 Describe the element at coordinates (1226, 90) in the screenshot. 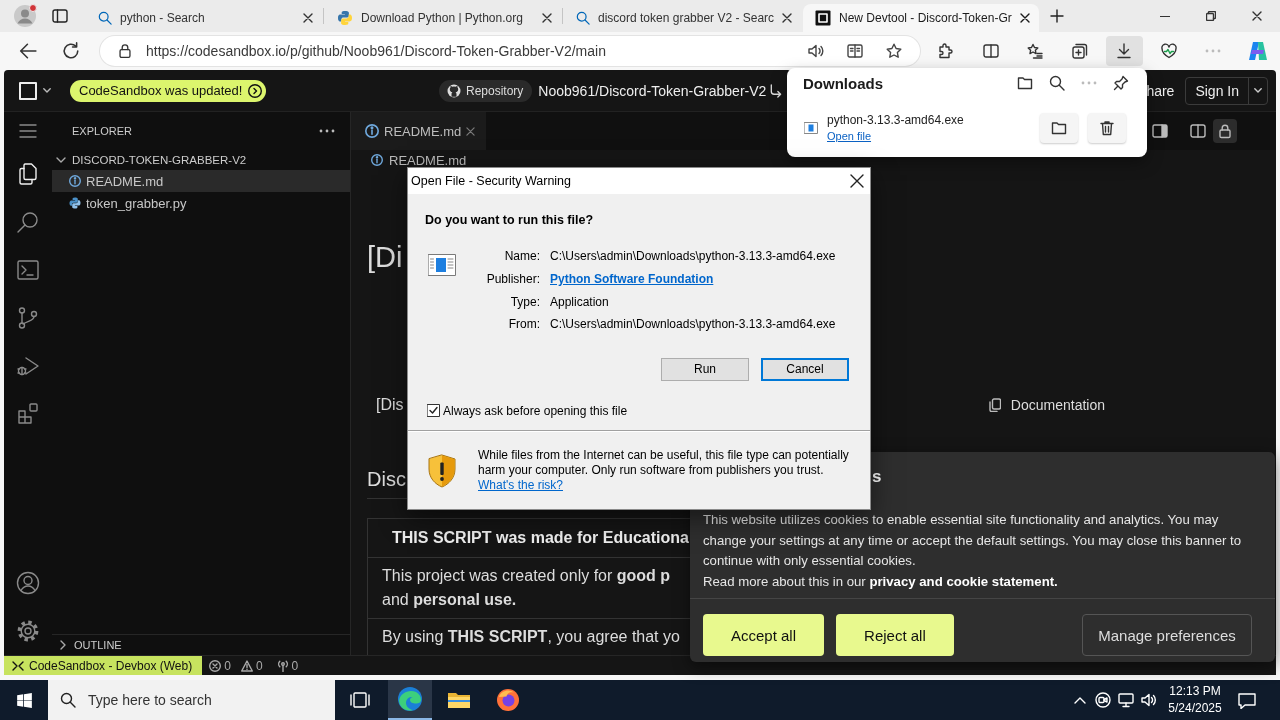

I see `sign-in-button: Sign In` at that location.